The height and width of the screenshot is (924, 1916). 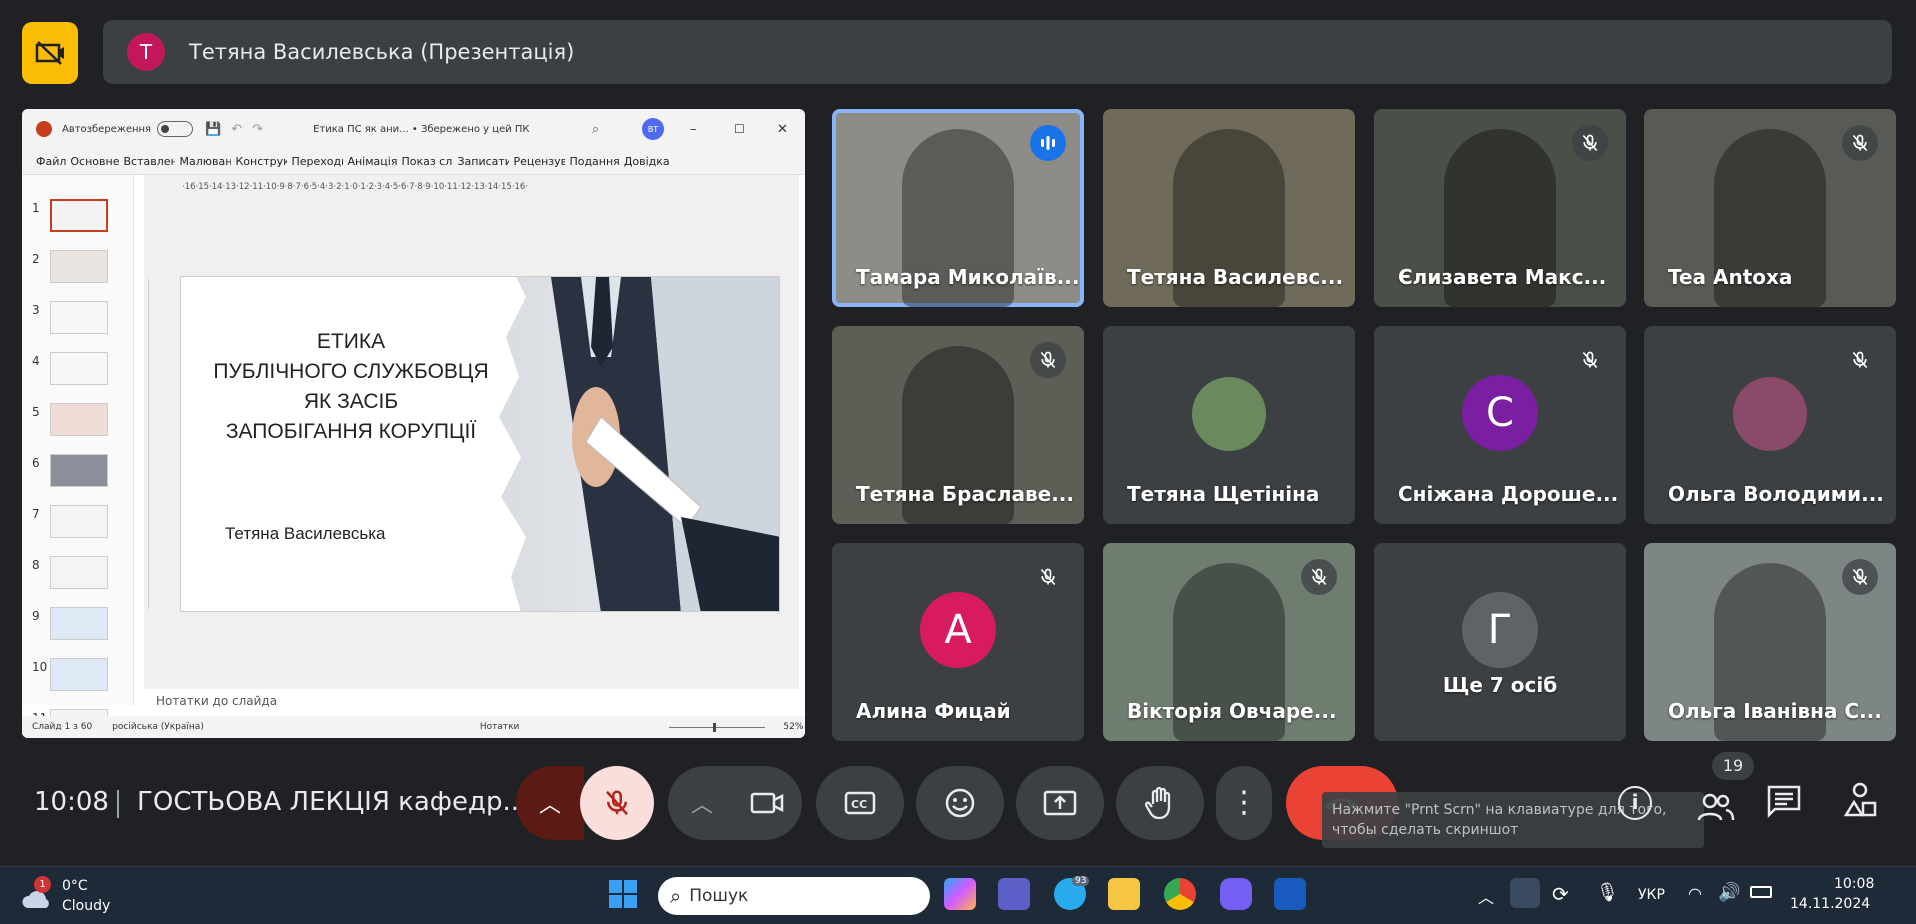 I want to click on language-indicator: УКР, so click(x=1651, y=895).